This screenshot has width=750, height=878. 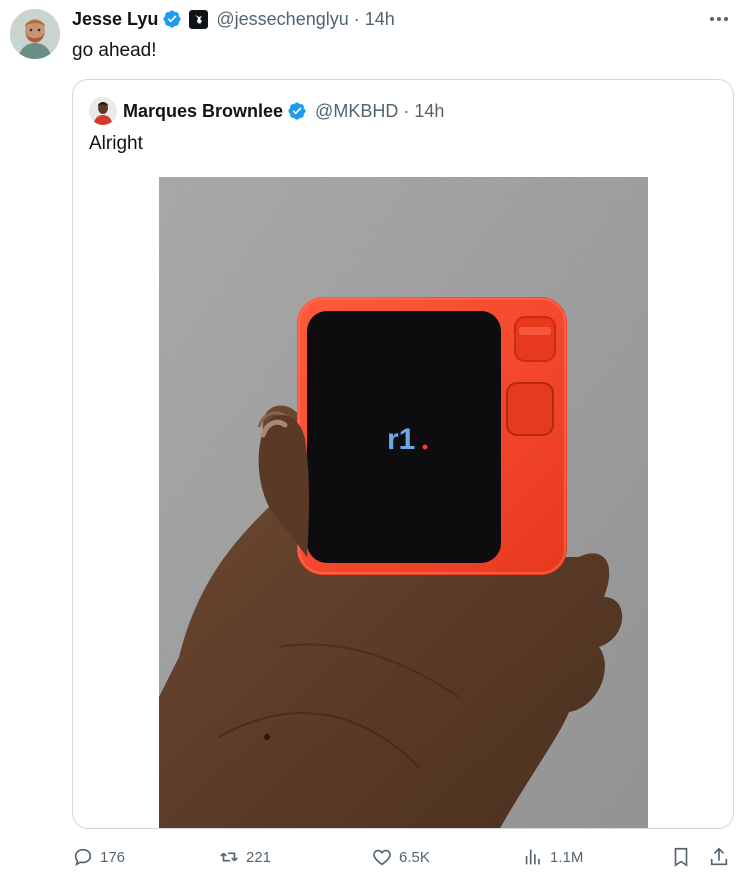 I want to click on tweet-actions: 176 221 6.5K 1.1M, so click(x=403, y=857).